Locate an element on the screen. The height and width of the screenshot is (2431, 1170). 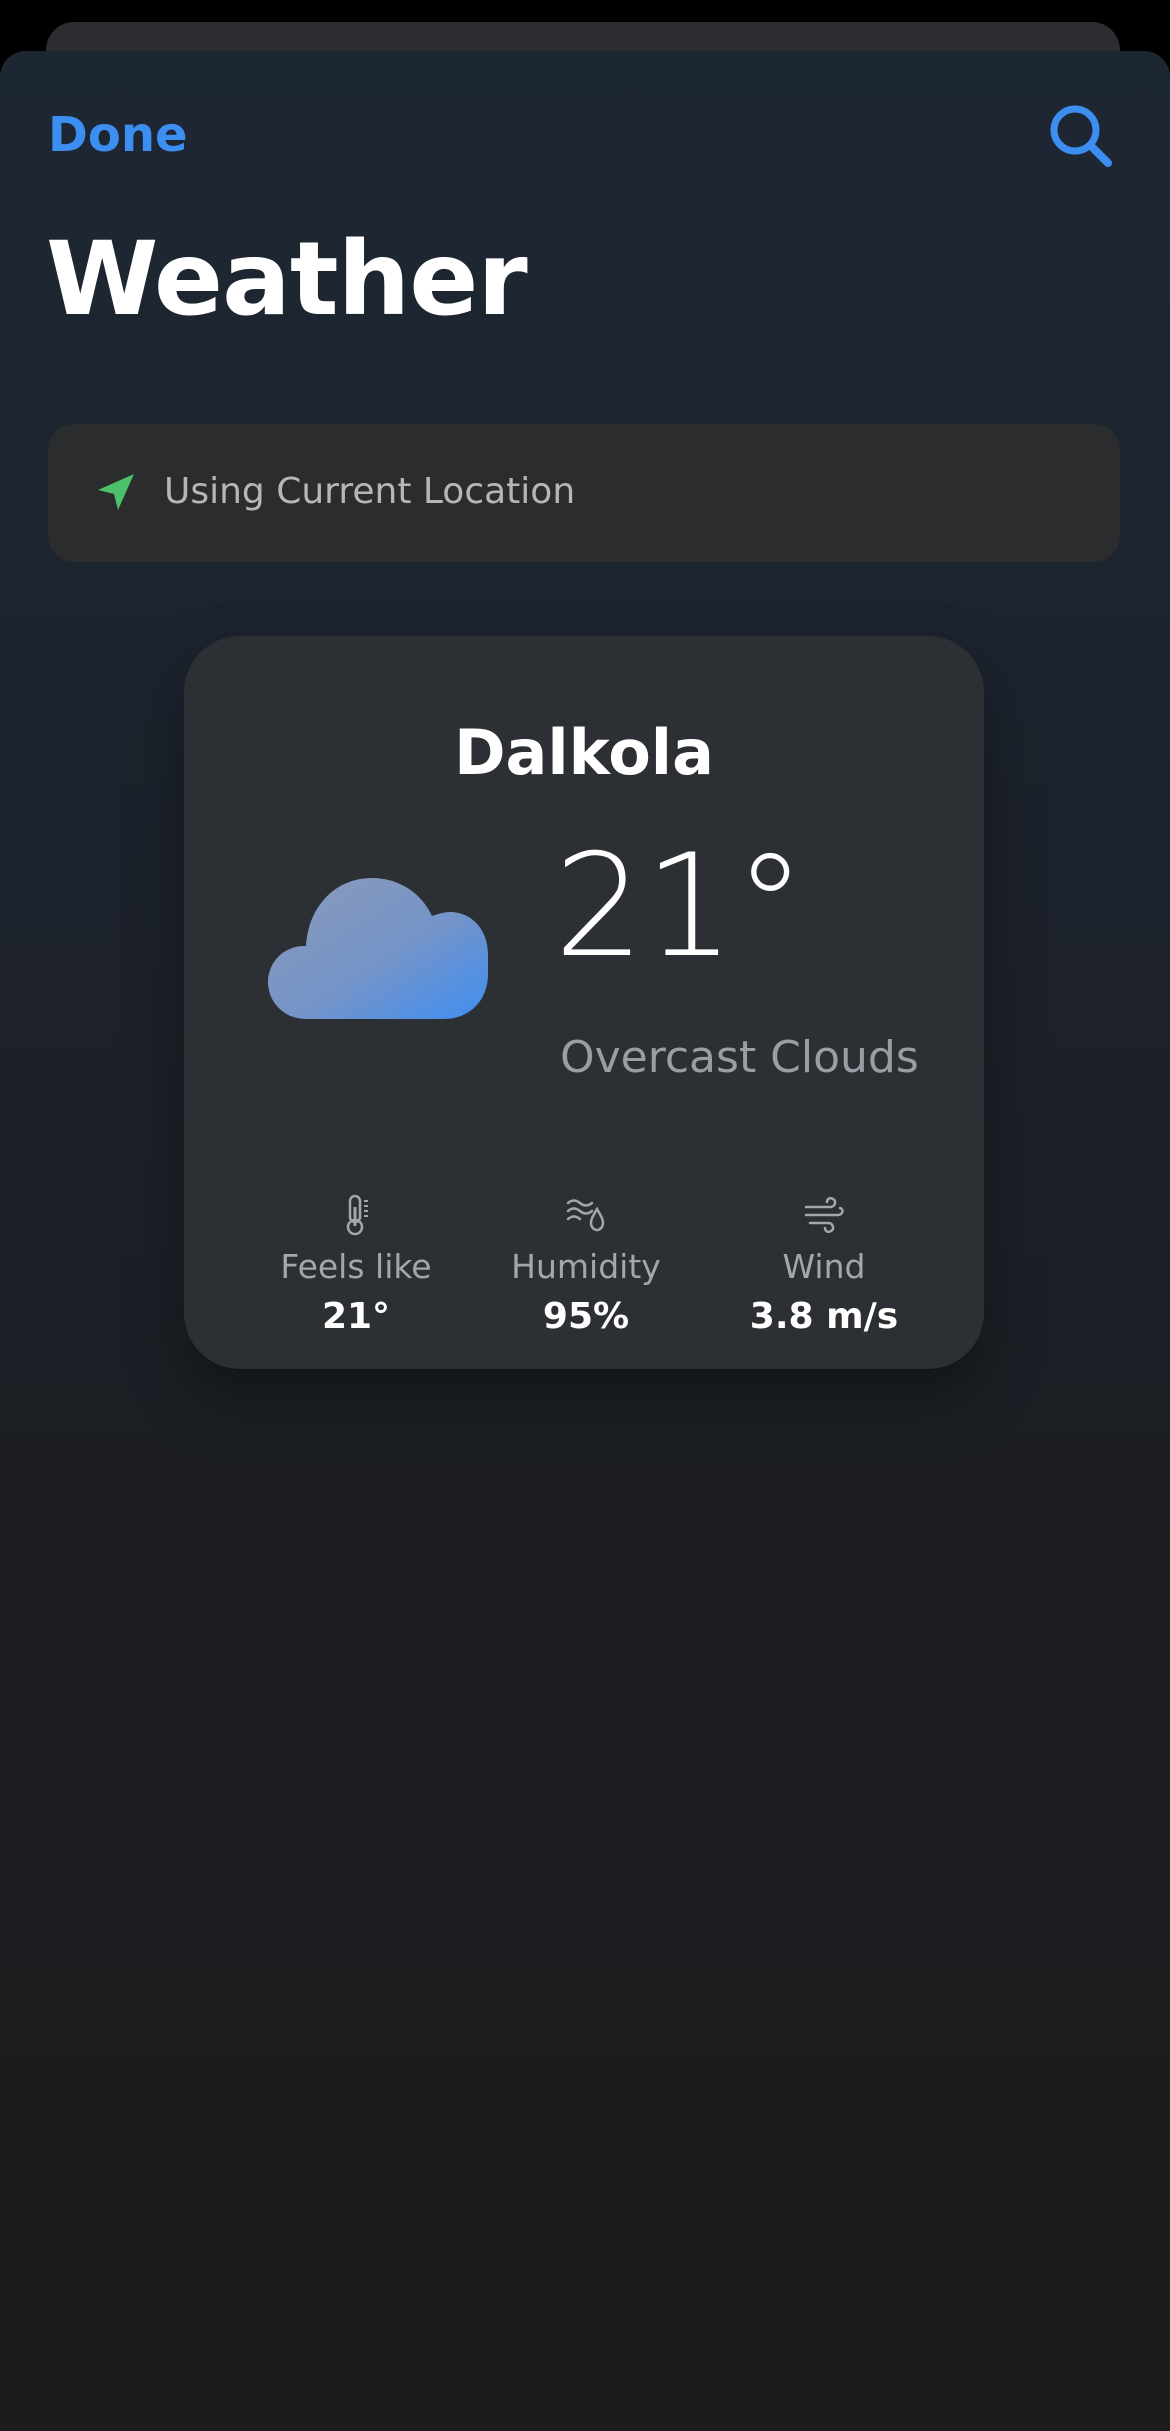
wind-value: 3.8 m/s is located at coordinates (824, 1316).